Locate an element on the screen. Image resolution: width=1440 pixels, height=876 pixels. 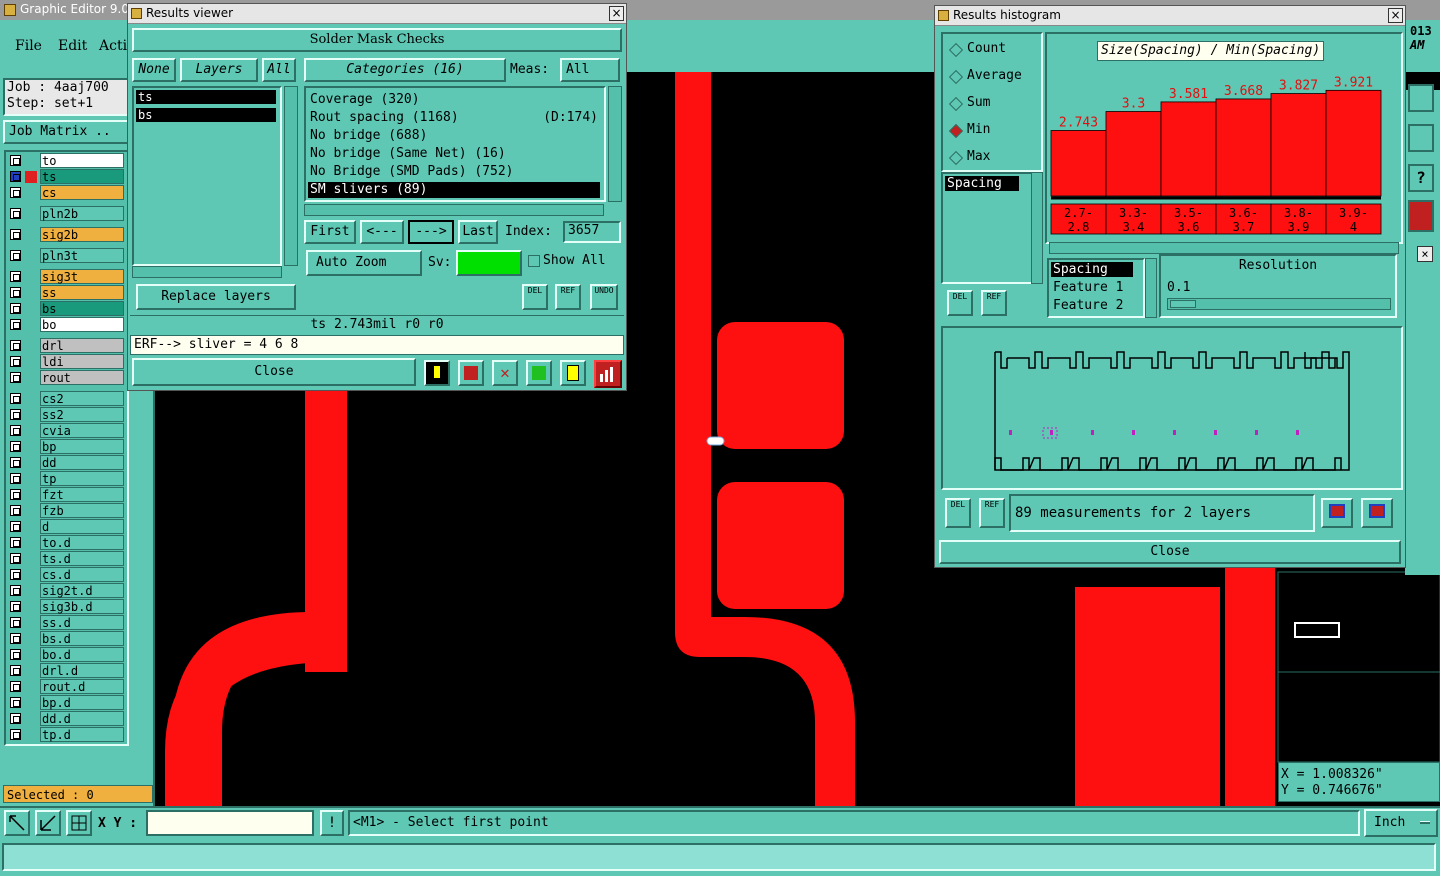
histogram-close-button: Close is located at coordinates (1170, 552).